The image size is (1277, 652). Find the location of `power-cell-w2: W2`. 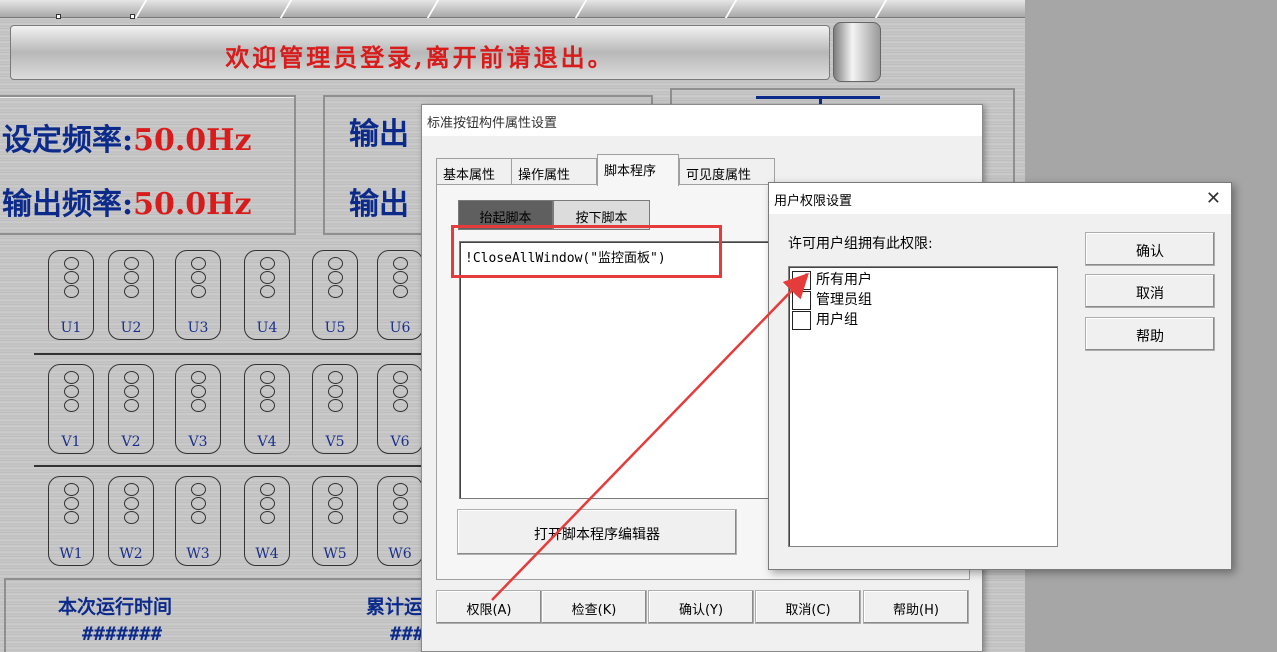

power-cell-w2: W2 is located at coordinates (131, 521).